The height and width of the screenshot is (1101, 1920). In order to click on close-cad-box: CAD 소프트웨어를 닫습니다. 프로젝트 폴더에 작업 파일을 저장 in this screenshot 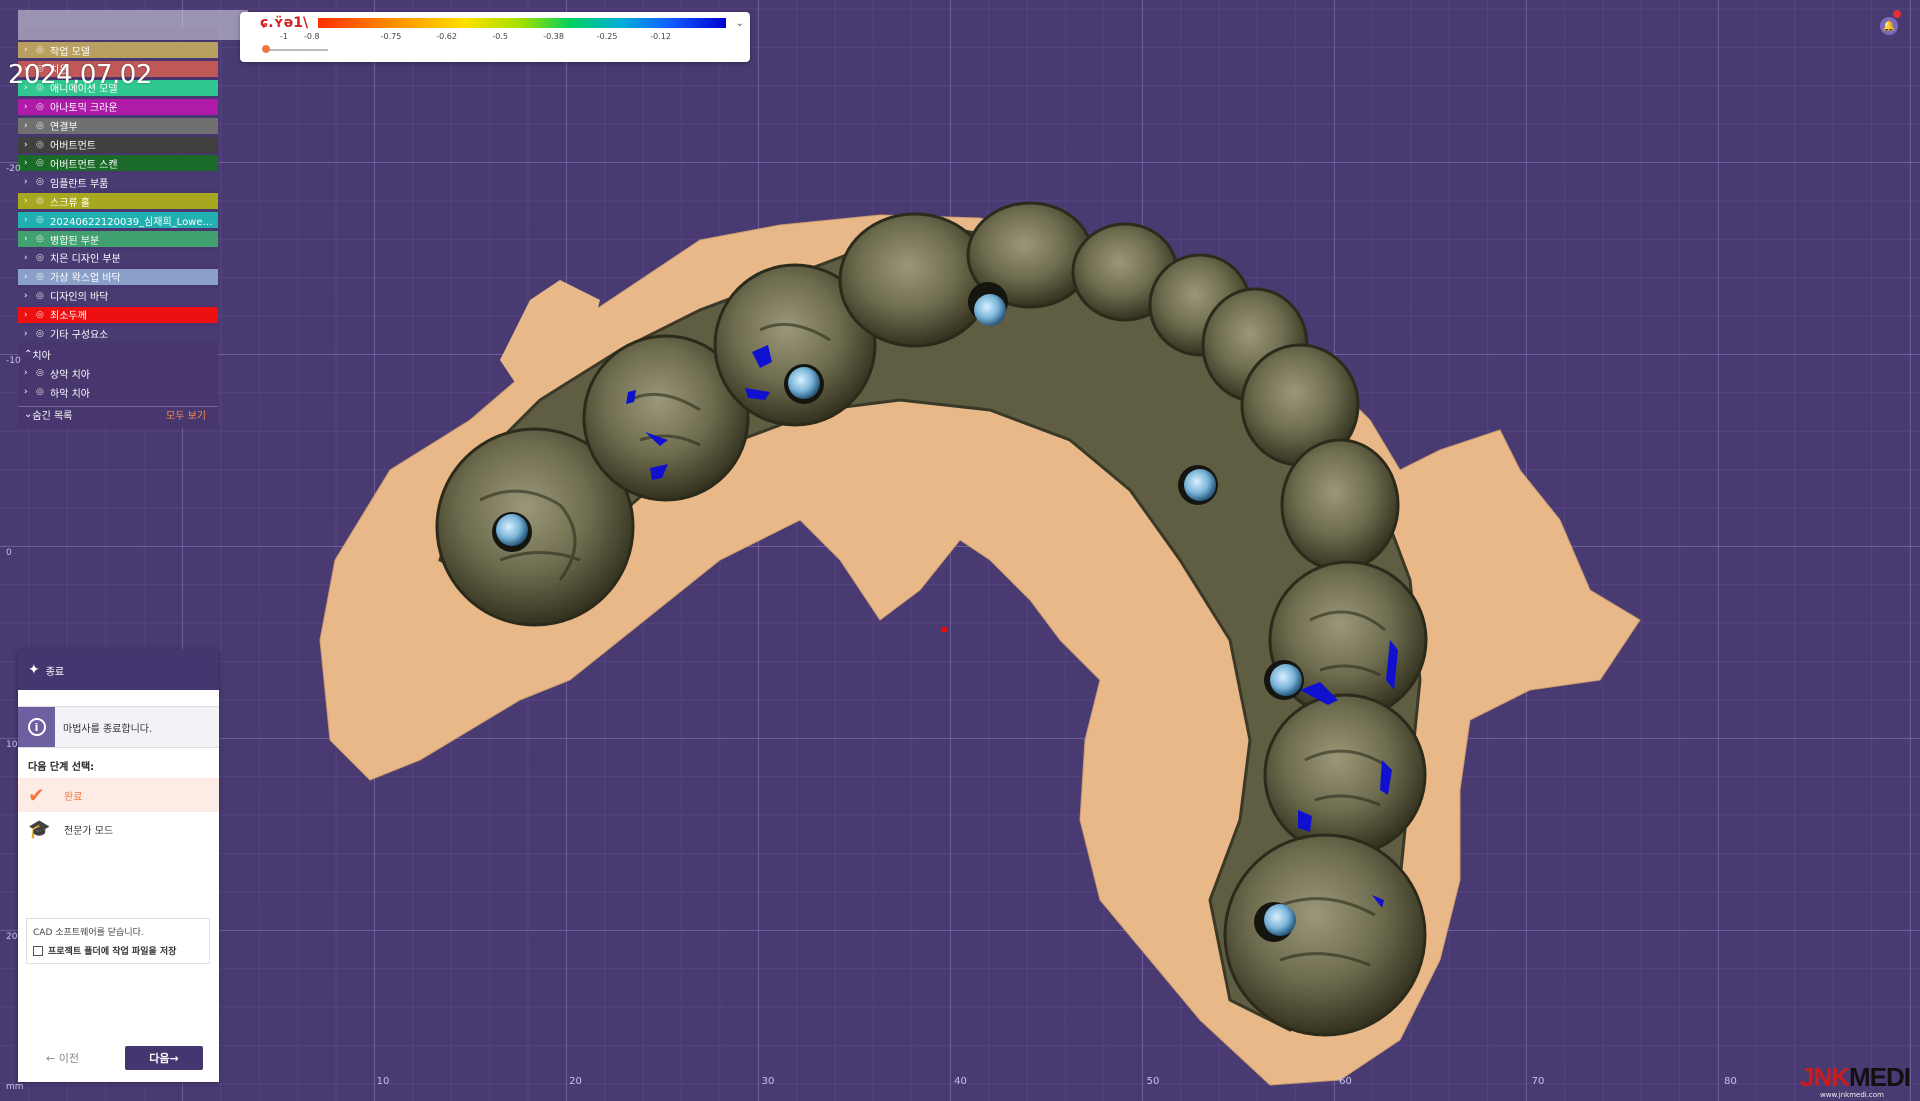, I will do `click(118, 941)`.